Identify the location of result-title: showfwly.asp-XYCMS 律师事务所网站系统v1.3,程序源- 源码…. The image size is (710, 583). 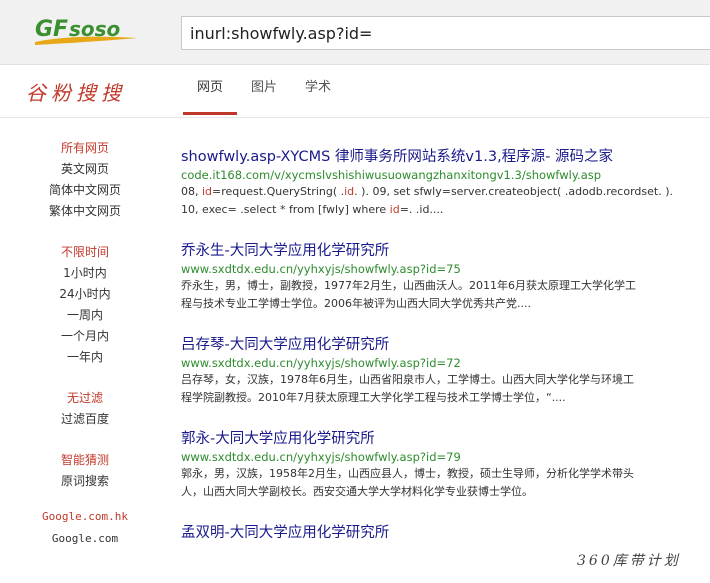
(445, 157).